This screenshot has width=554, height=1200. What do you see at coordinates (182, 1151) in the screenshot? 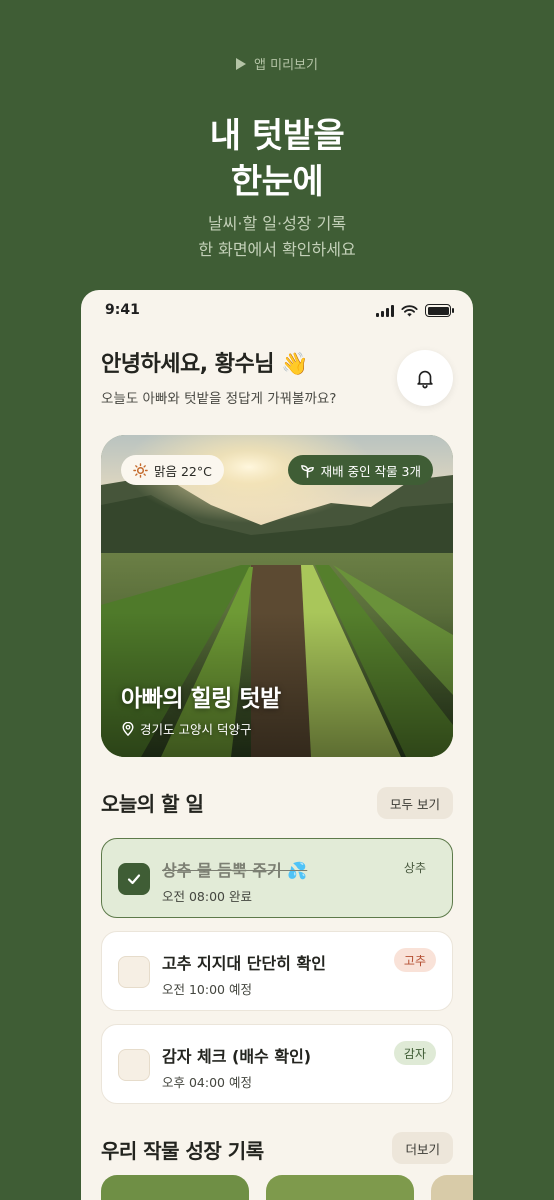
I see `growth-section-title: 우리 작물 성장 기록` at bounding box center [182, 1151].